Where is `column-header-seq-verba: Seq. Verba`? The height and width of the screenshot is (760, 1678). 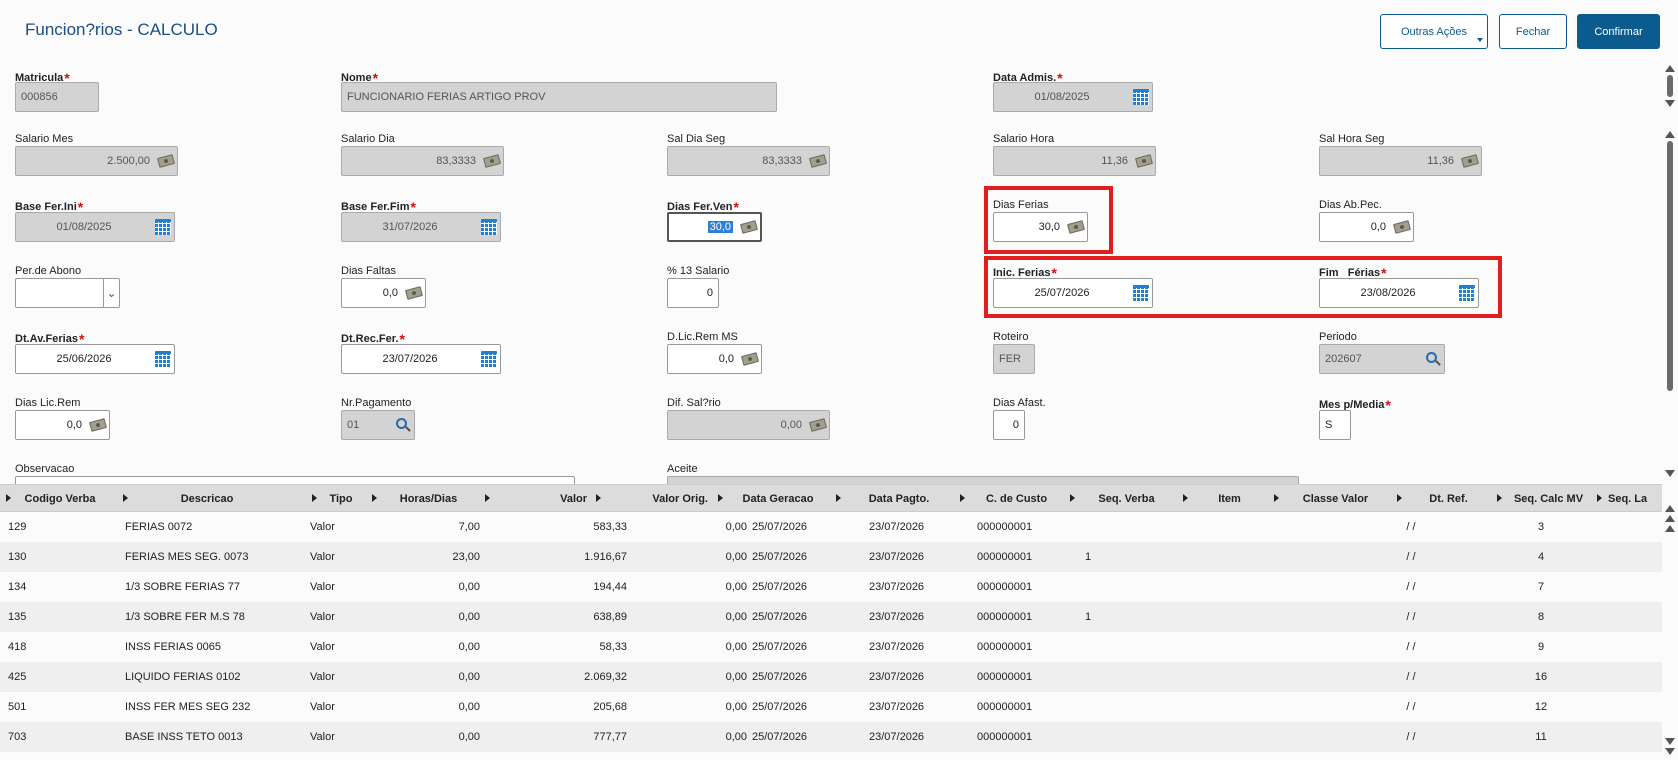 column-header-seq-verba: Seq. Verba is located at coordinates (1122, 499).